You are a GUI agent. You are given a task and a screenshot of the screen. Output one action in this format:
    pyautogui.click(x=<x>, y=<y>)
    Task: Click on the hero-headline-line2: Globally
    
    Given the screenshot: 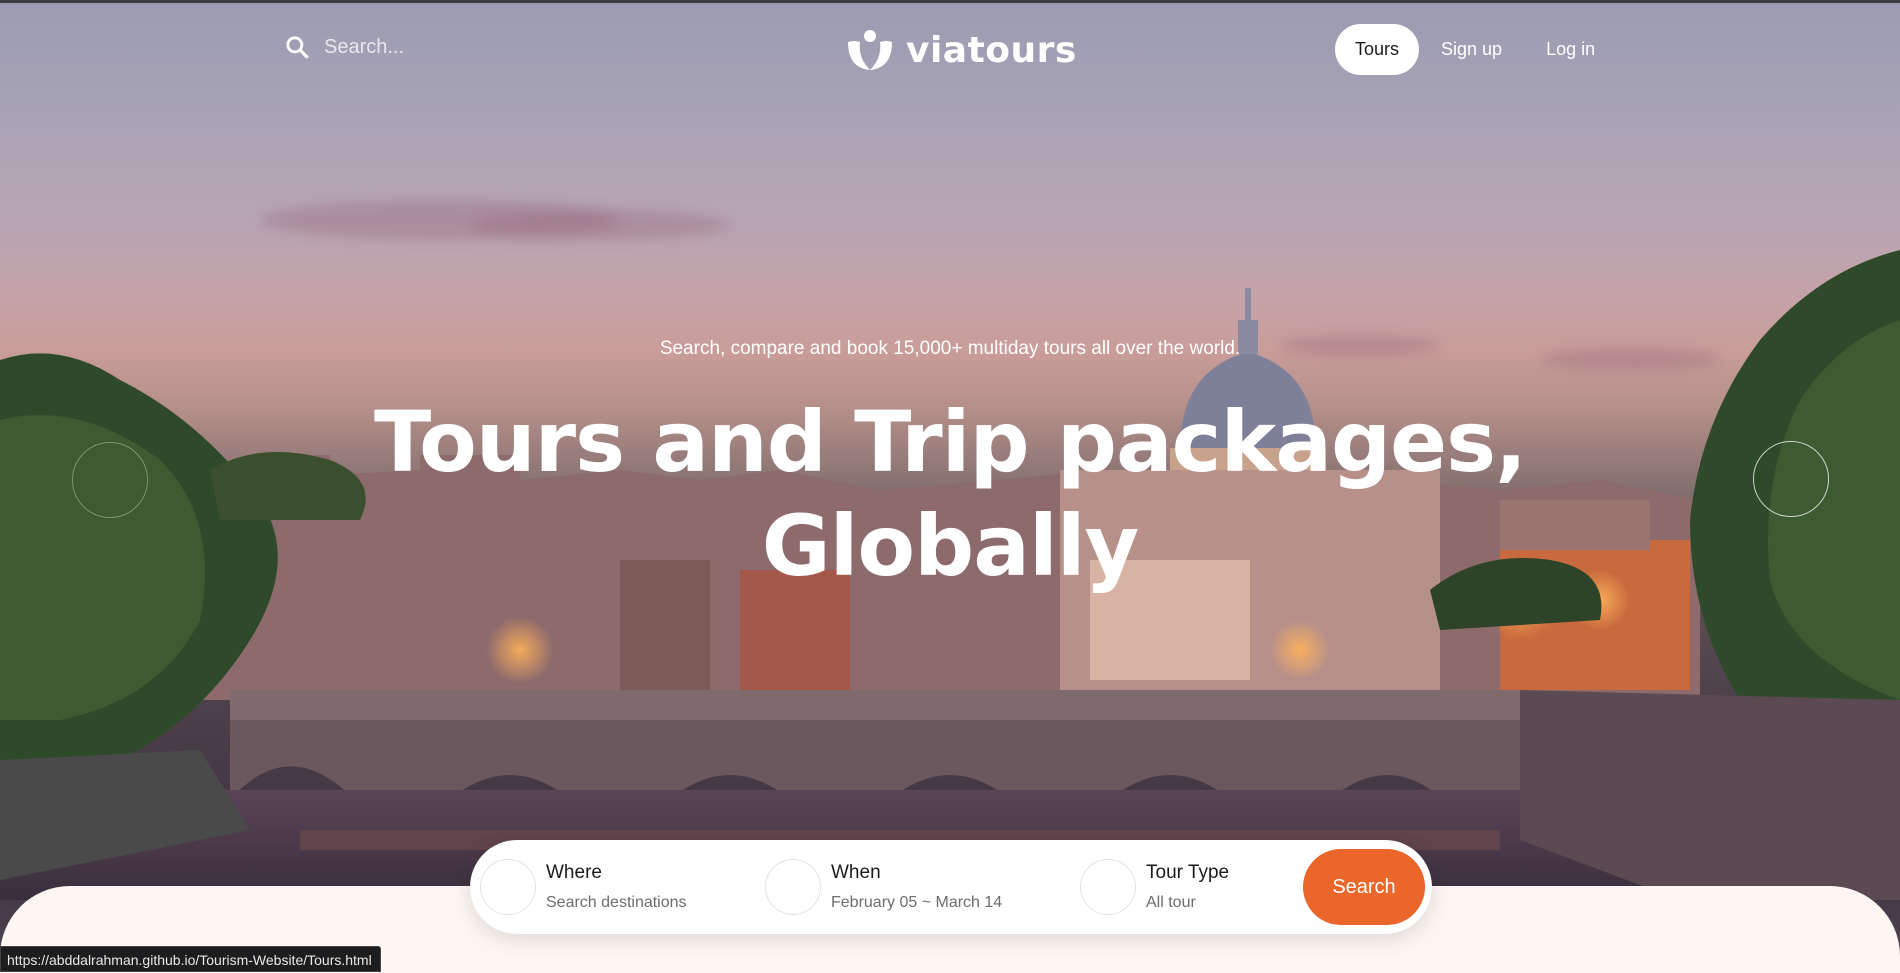 What is the action you would take?
    pyautogui.click(x=950, y=546)
    